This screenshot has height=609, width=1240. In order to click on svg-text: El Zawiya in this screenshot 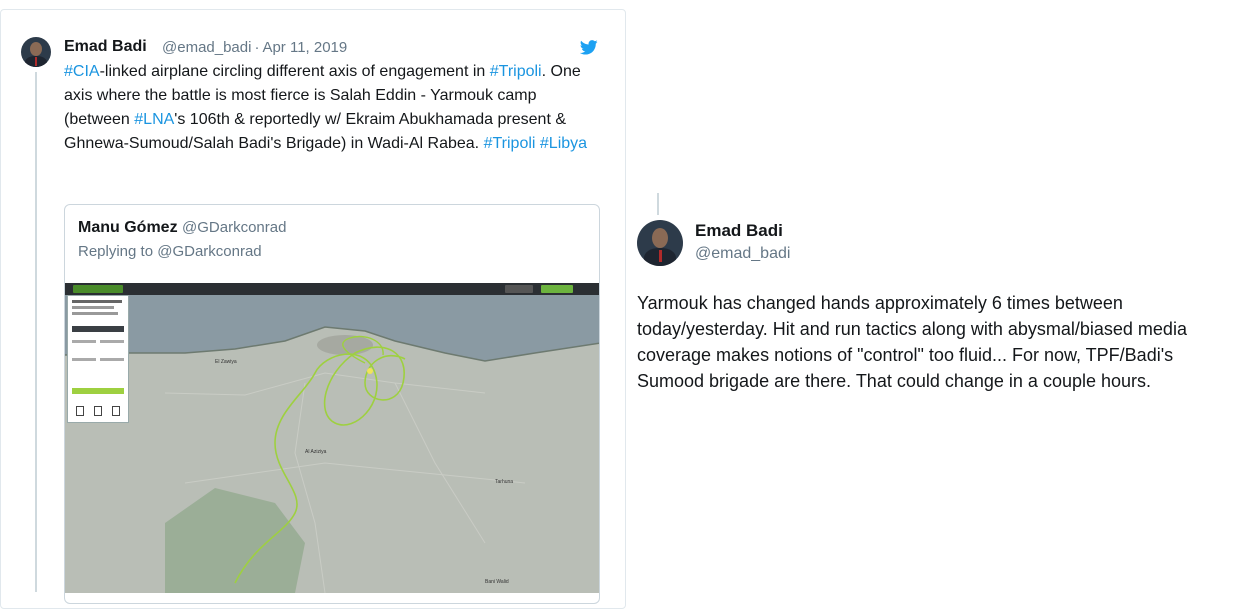, I will do `click(226, 362)`.